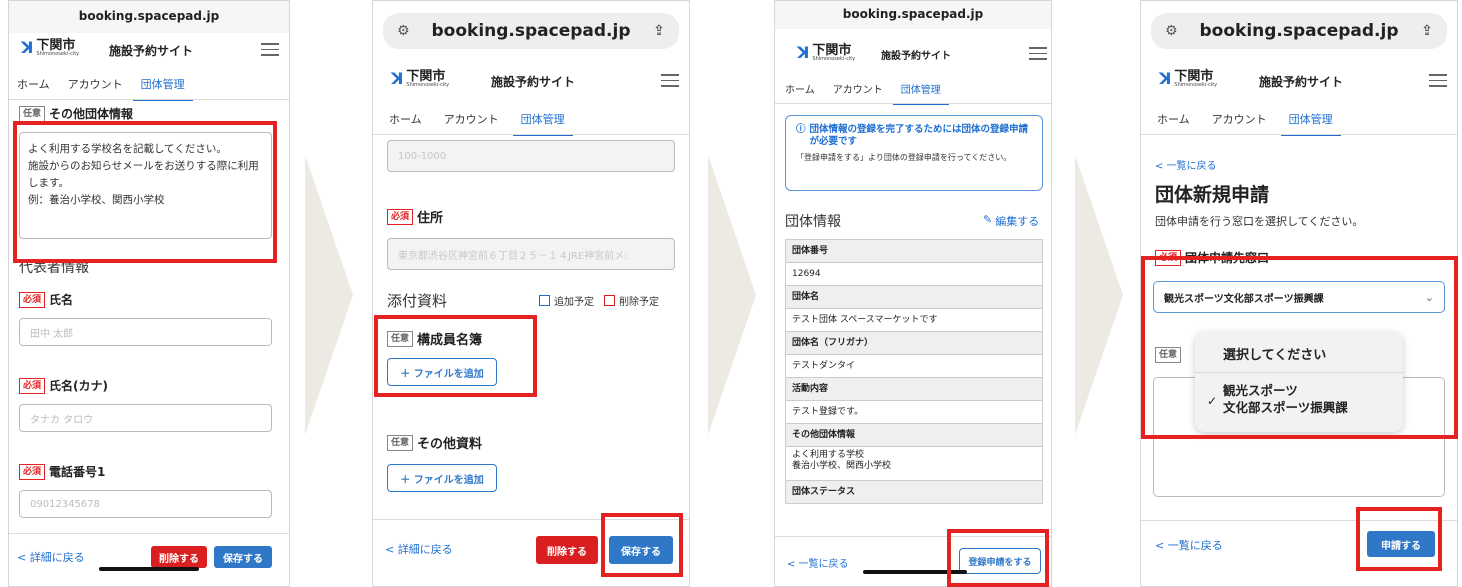  I want to click on table-head: 団体番号, so click(914, 251).